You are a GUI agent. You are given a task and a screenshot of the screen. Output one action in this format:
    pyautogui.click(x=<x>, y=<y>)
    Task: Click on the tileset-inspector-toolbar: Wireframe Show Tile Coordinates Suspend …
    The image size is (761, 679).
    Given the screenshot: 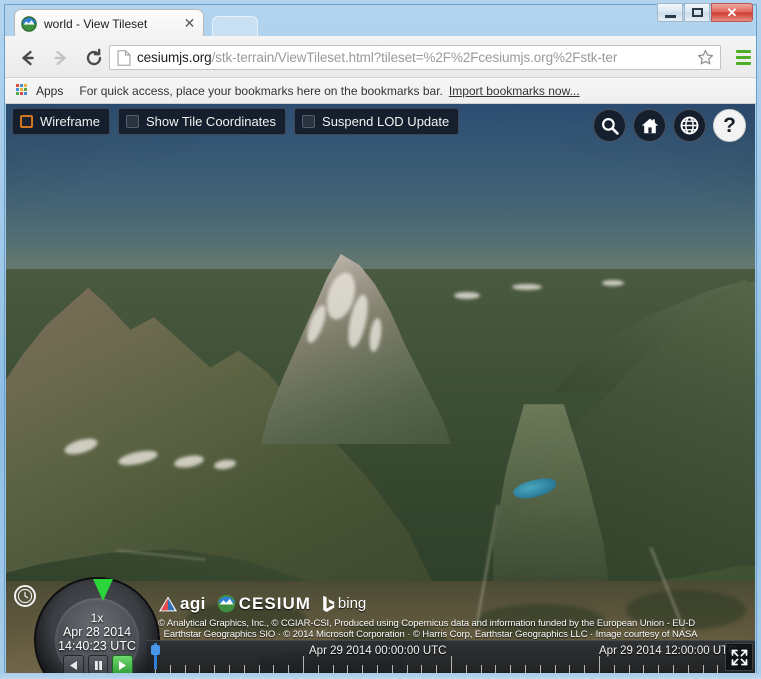 What is the action you would take?
    pyautogui.click(x=236, y=121)
    